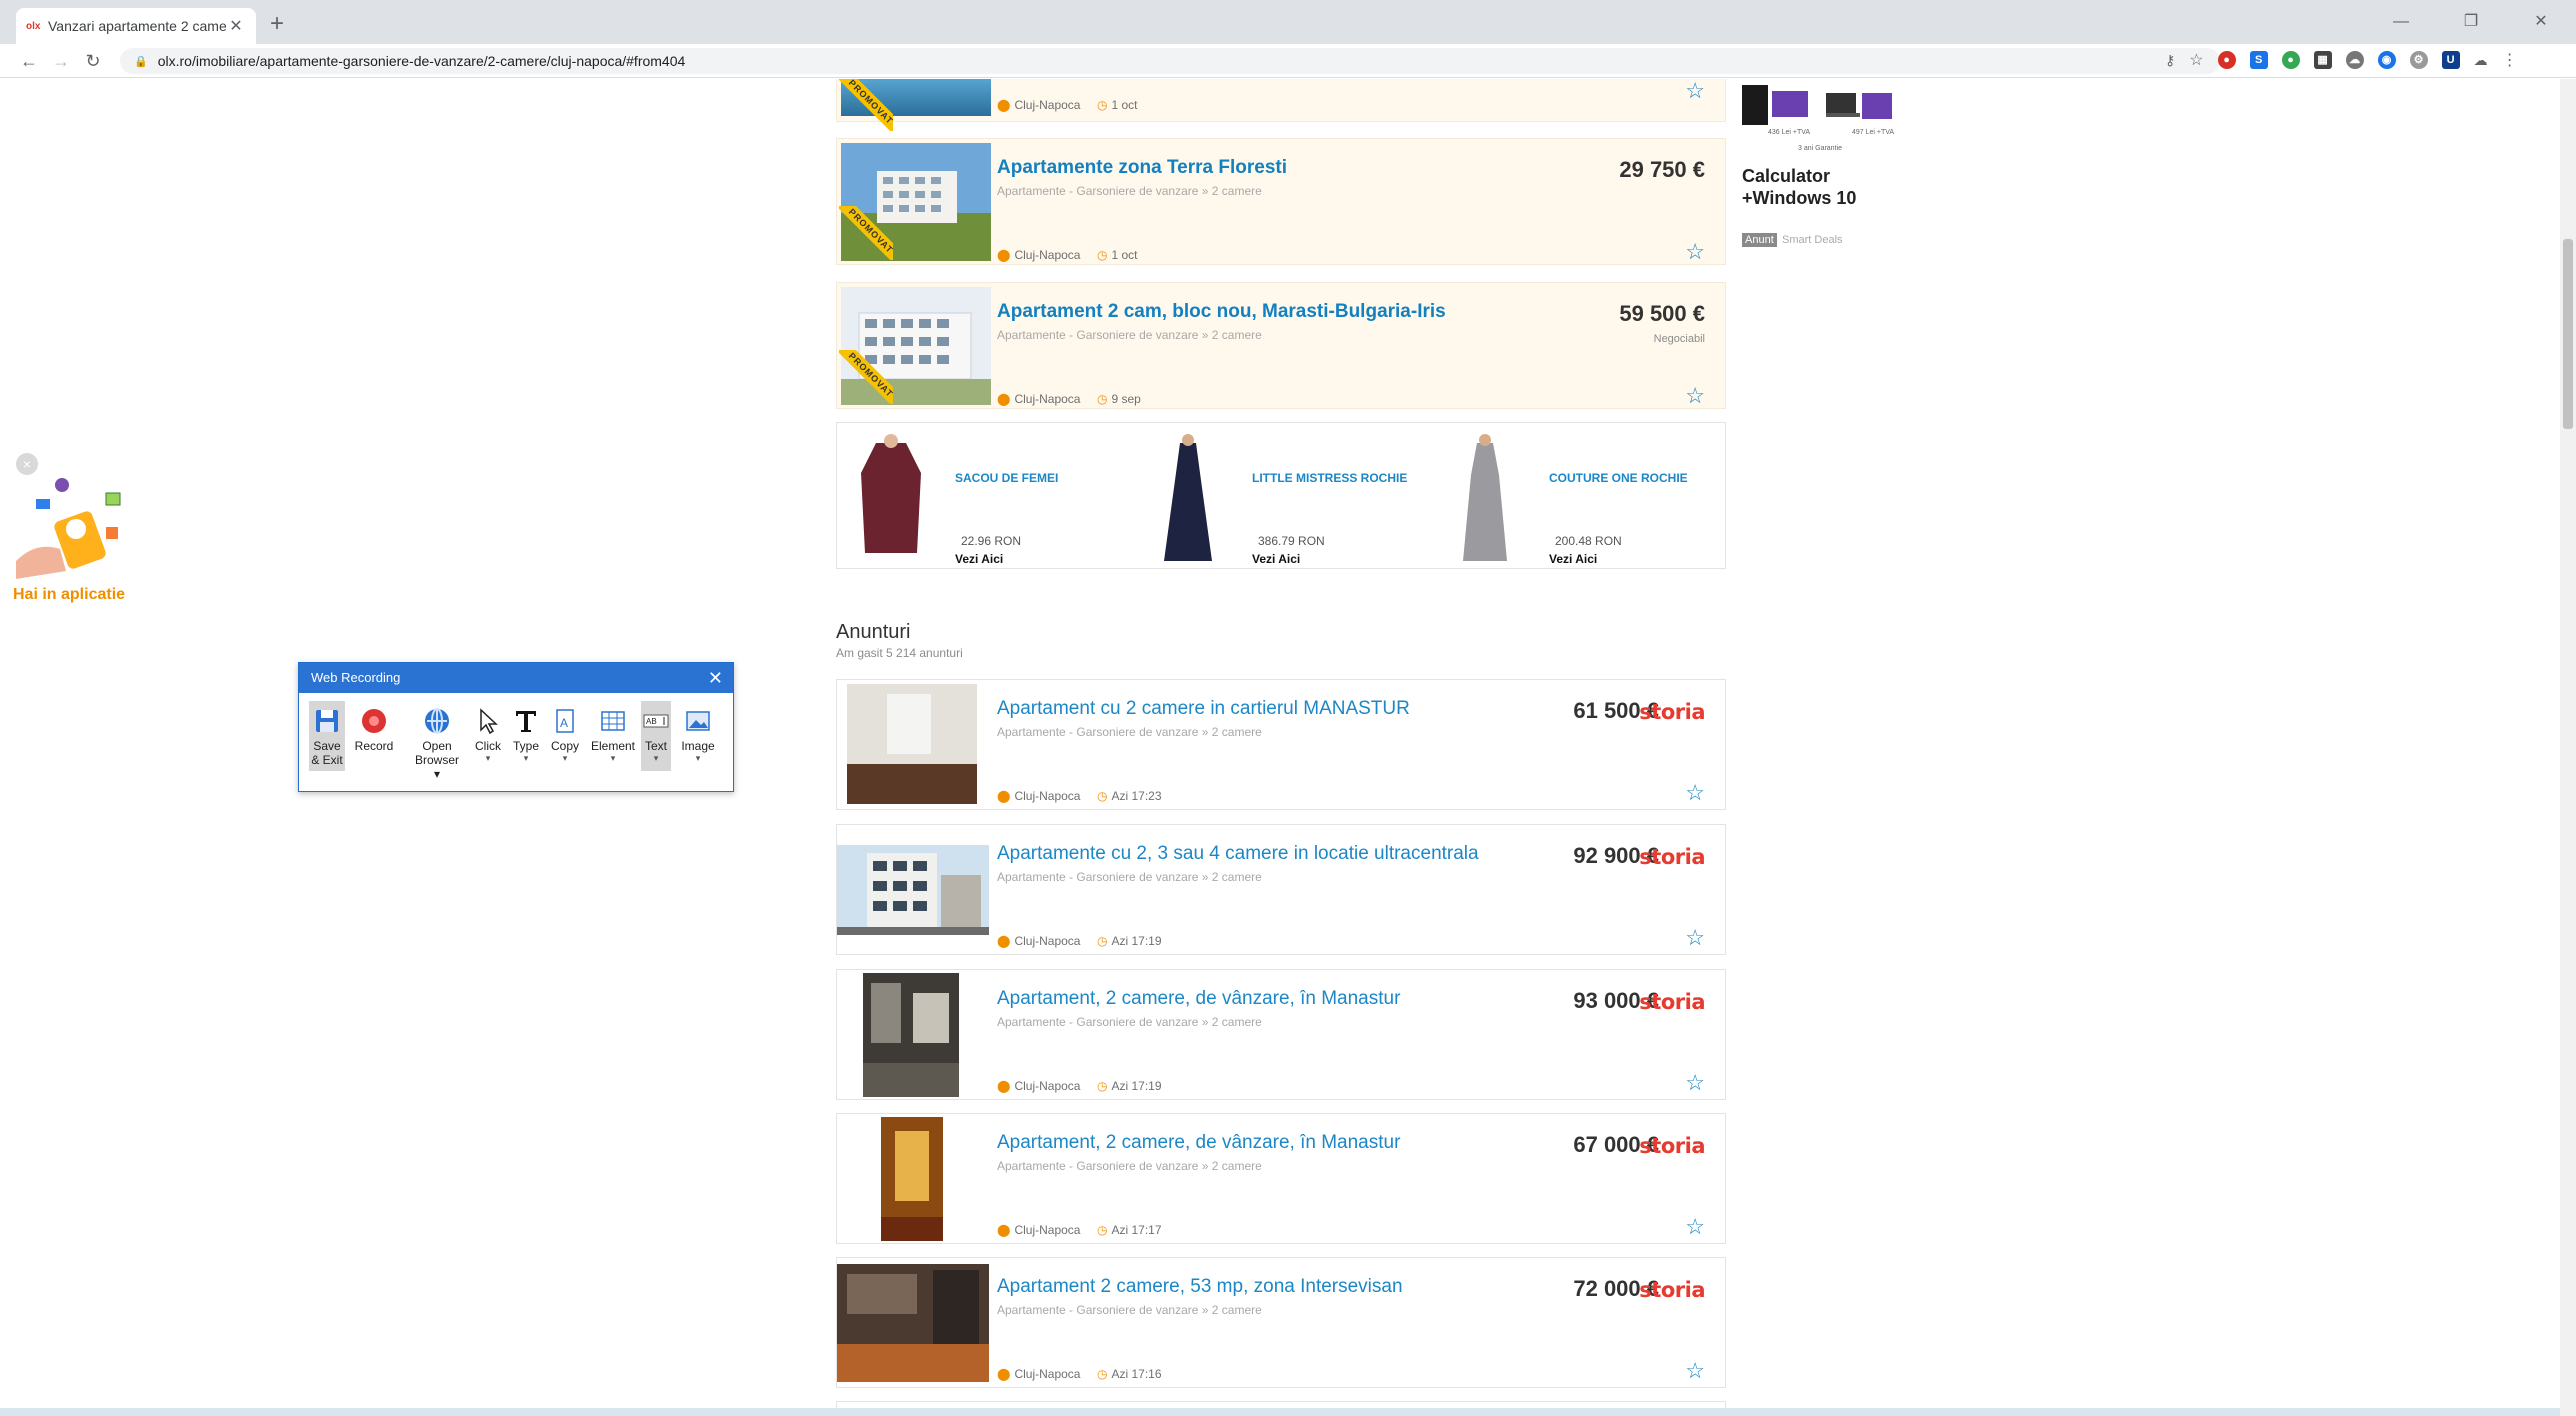  What do you see at coordinates (2471, 22) in the screenshot?
I see `restore-icon: ❐` at bounding box center [2471, 22].